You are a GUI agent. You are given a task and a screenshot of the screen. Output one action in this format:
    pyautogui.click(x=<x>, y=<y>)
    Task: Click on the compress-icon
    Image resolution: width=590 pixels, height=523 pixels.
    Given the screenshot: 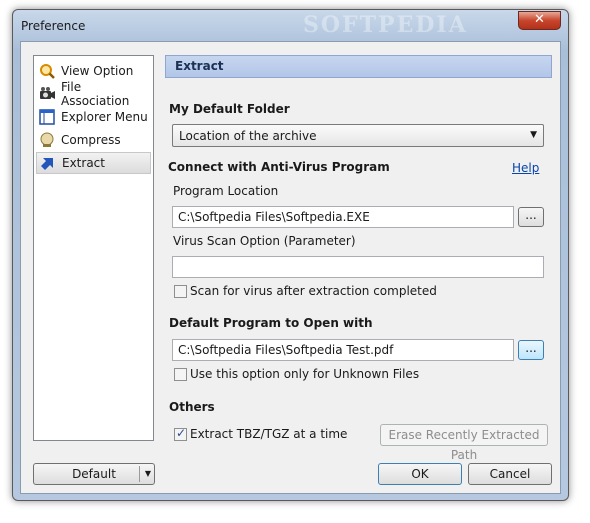 What is the action you would take?
    pyautogui.click(x=47, y=140)
    